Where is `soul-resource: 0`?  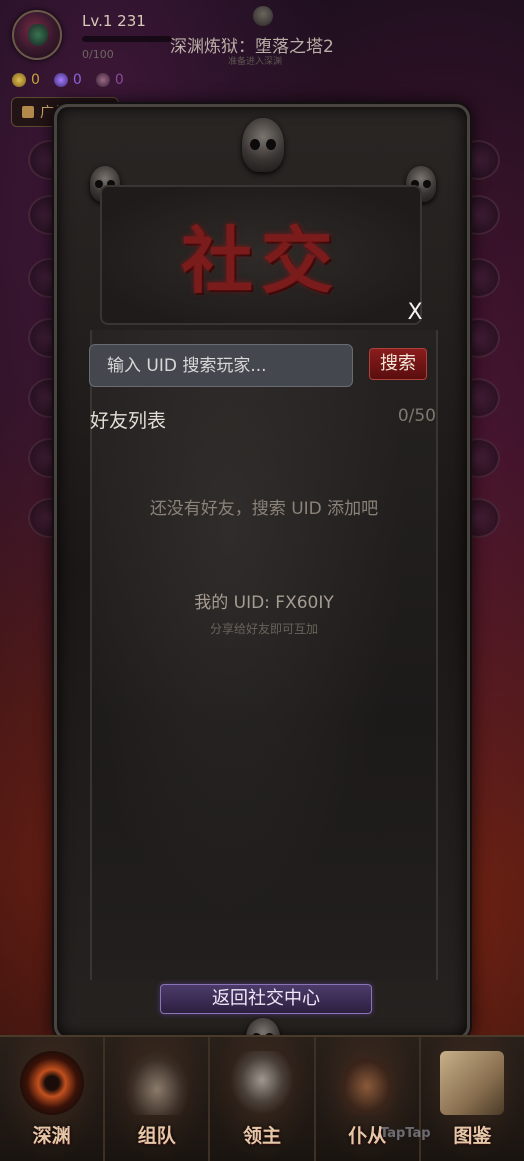 soul-resource: 0 is located at coordinates (67, 80).